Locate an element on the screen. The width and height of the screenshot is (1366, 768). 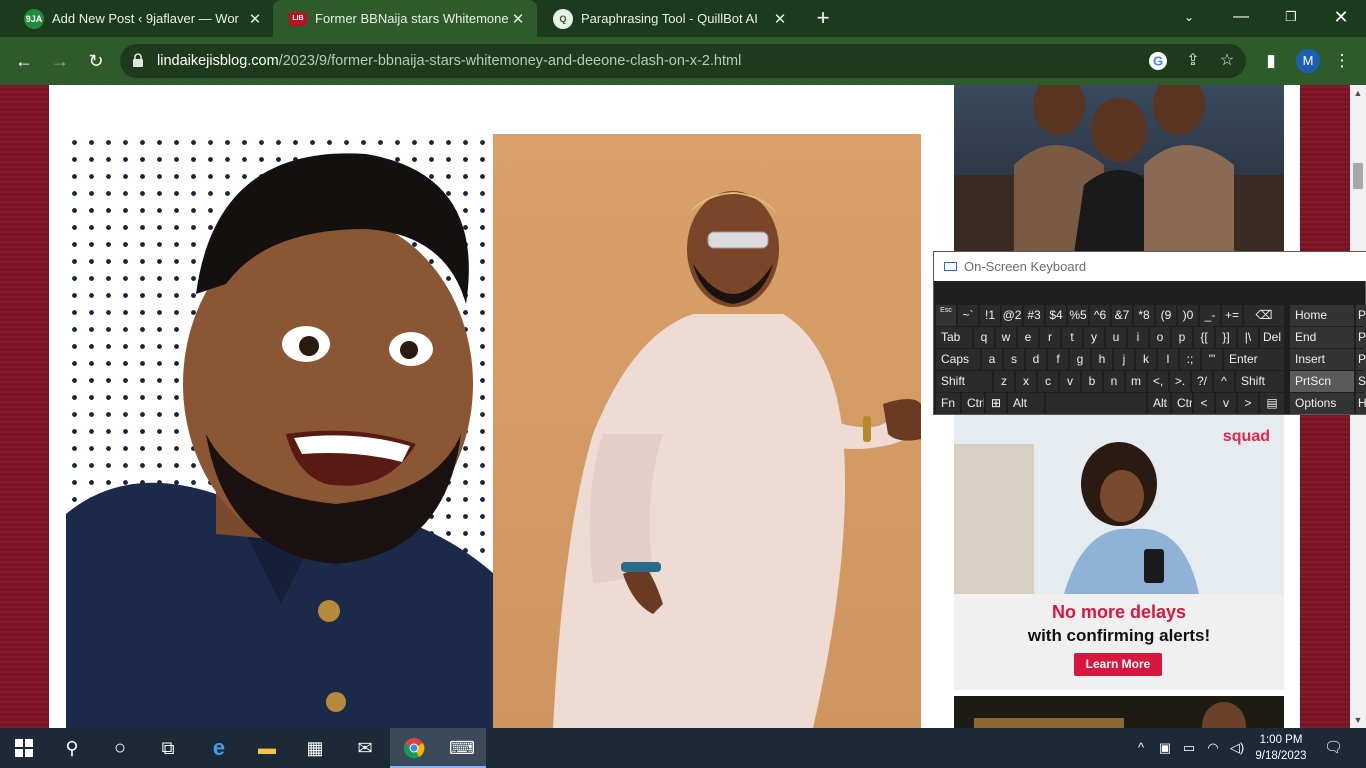
tab-search-chevron-icon: ⌄ is located at coordinates (1189, 18).